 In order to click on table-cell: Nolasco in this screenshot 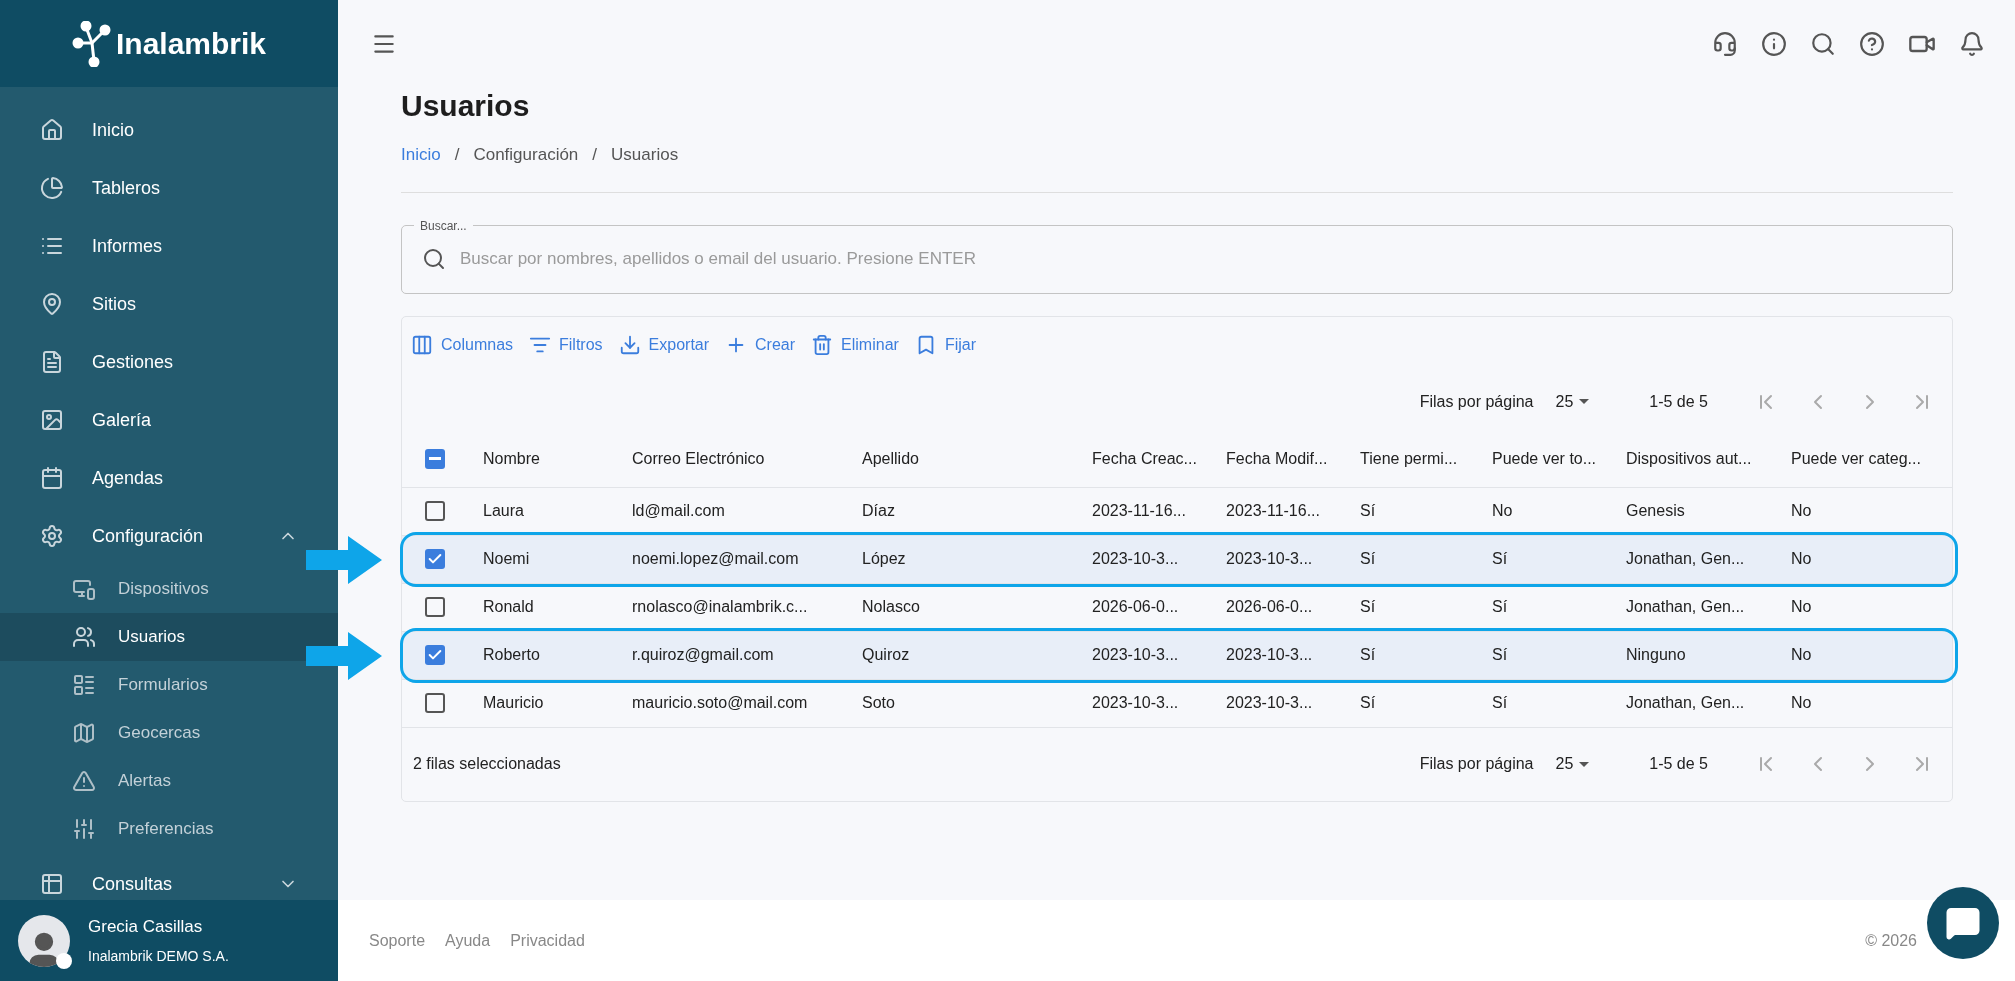, I will do `click(891, 606)`.